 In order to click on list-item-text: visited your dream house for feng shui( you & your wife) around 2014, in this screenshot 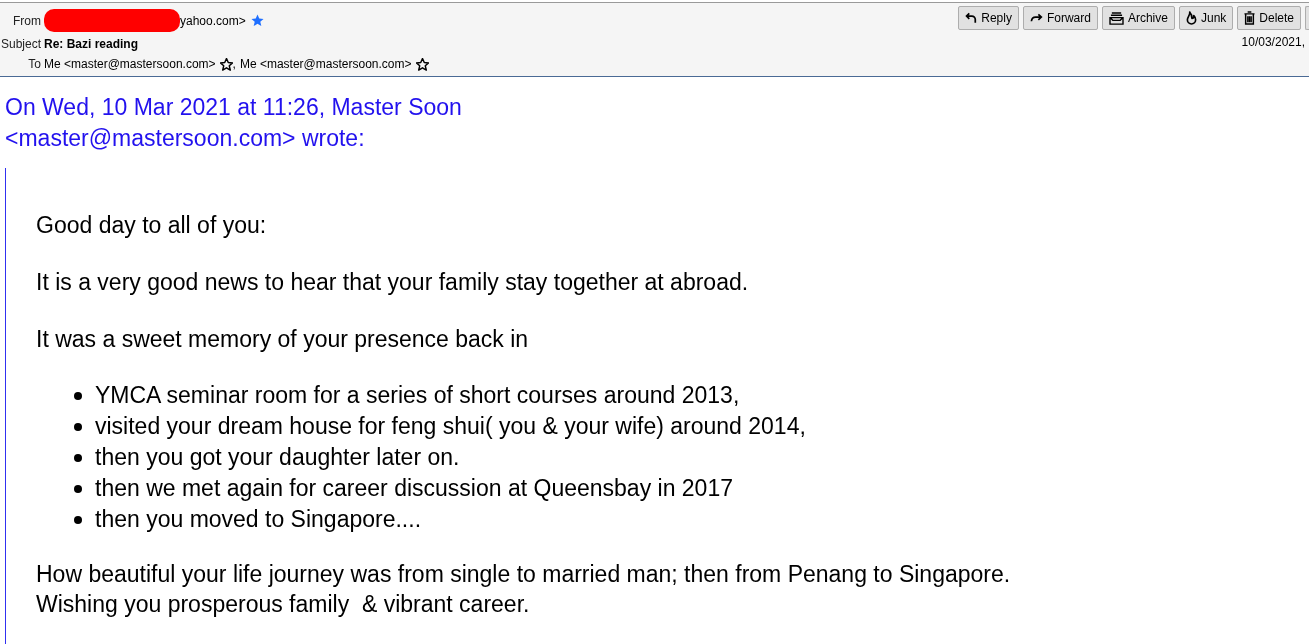, I will do `click(450, 427)`.